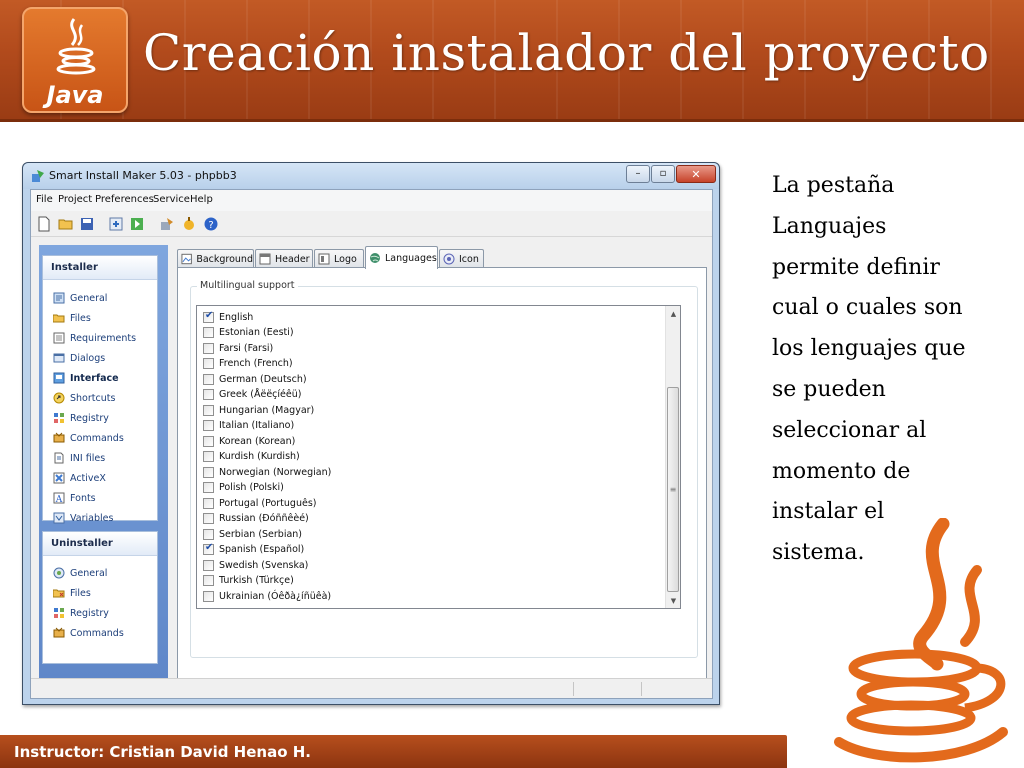 Image resolution: width=1024 pixels, height=768 pixels. I want to click on window-titlebar: Smart Install Maker 5.03 - phpbb3 – ▫ ✕, so click(371, 176).